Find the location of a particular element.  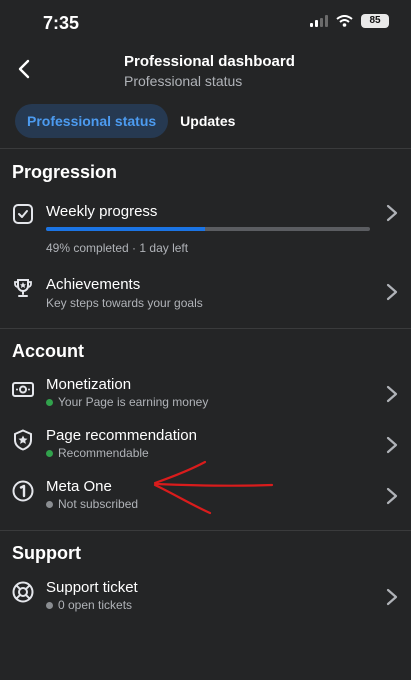

meta-one-title: Meta One is located at coordinates (79, 486).